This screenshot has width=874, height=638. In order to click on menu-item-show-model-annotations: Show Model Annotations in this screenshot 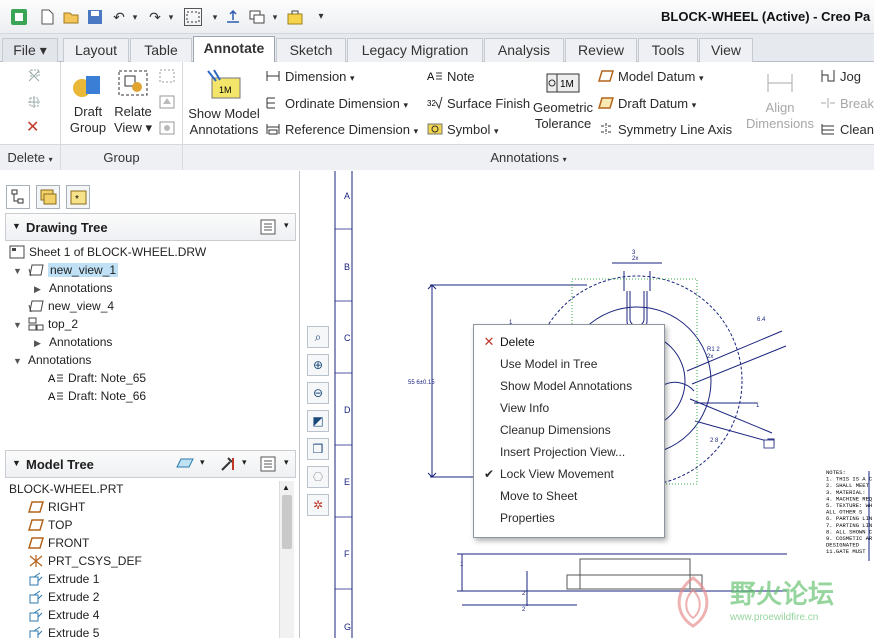, I will do `click(569, 386)`.